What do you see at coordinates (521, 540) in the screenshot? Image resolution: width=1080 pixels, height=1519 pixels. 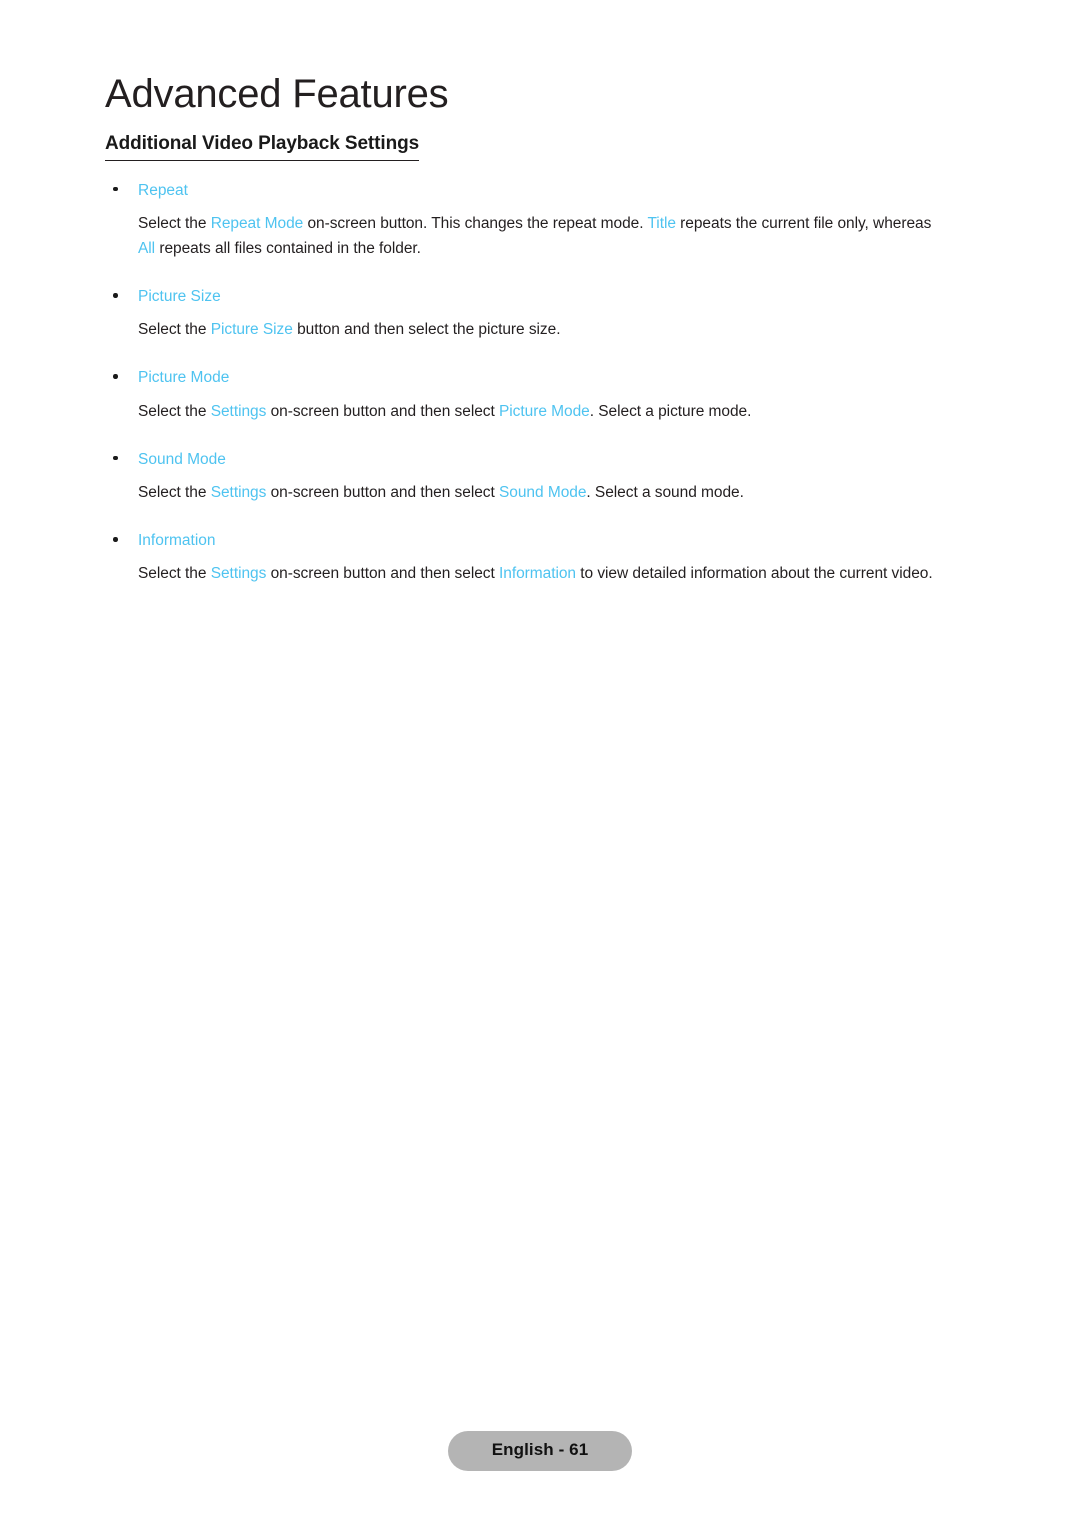 I see `bullet-item-information: Information` at bounding box center [521, 540].